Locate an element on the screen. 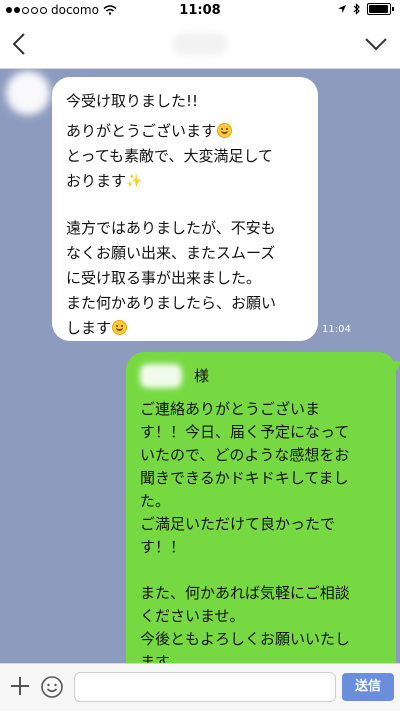 The height and width of the screenshot is (711, 400). chevron-down-icon is located at coordinates (376, 44).